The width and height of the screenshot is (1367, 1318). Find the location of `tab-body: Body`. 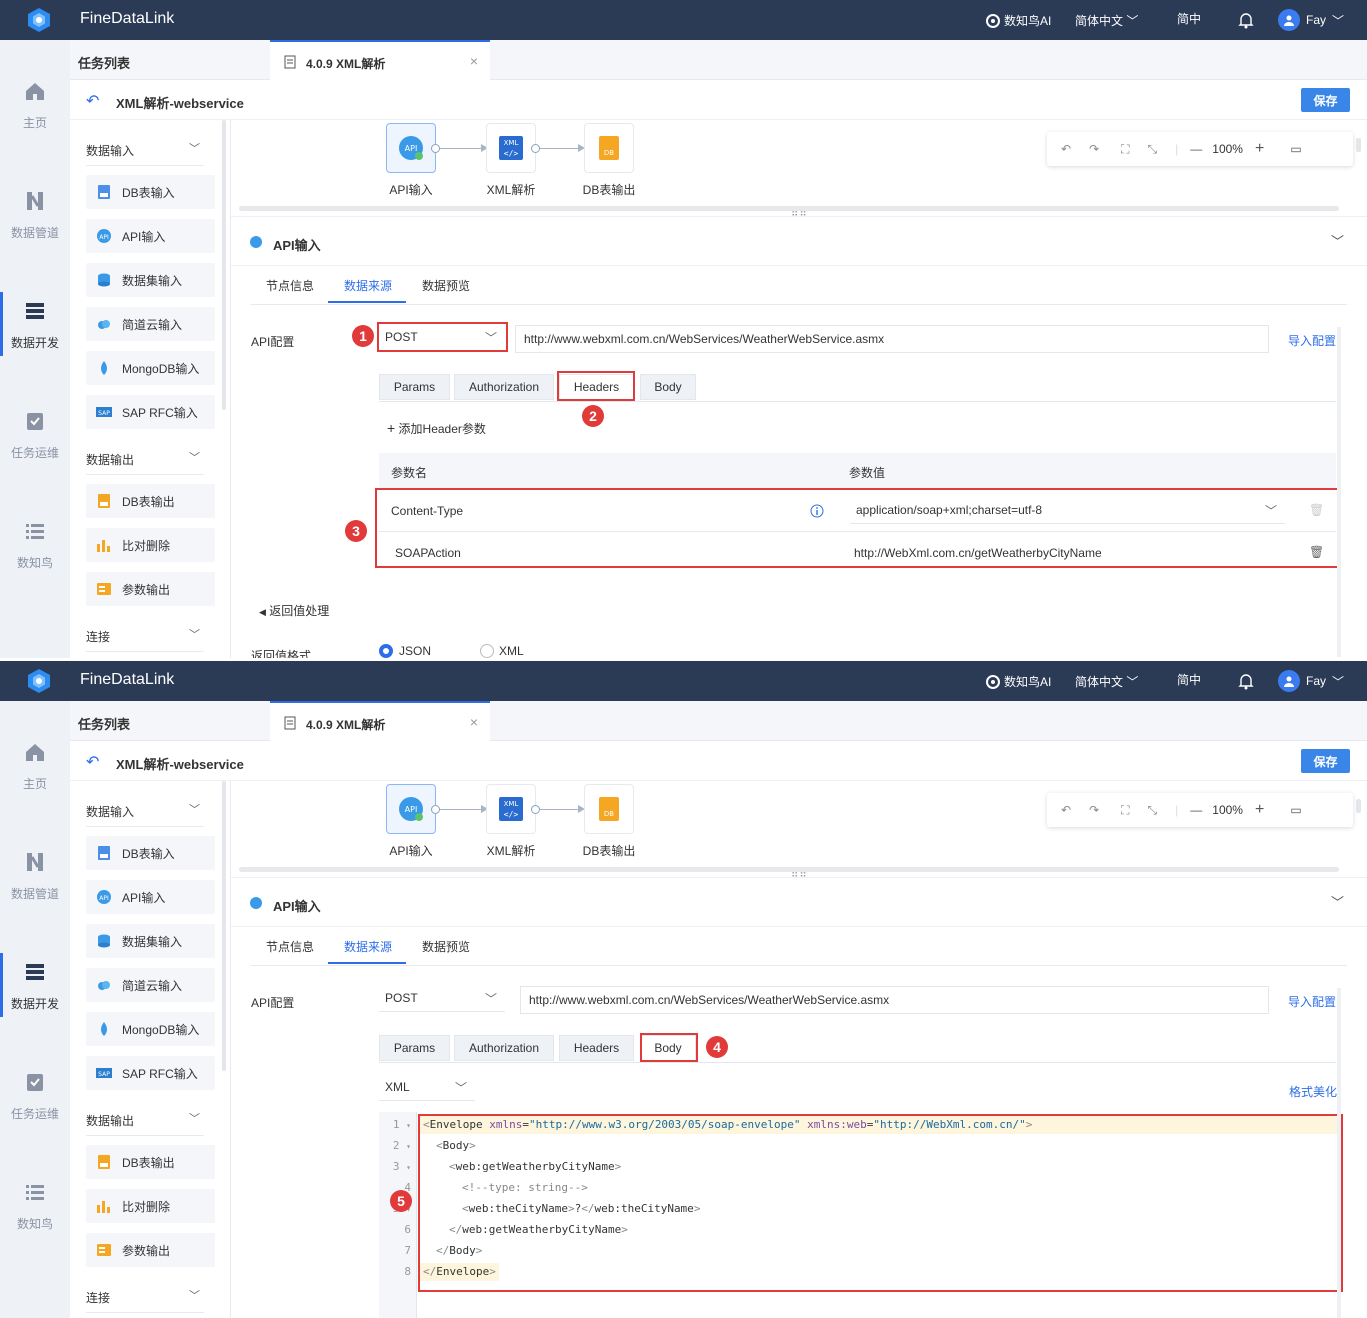

tab-body: Body is located at coordinates (668, 387).